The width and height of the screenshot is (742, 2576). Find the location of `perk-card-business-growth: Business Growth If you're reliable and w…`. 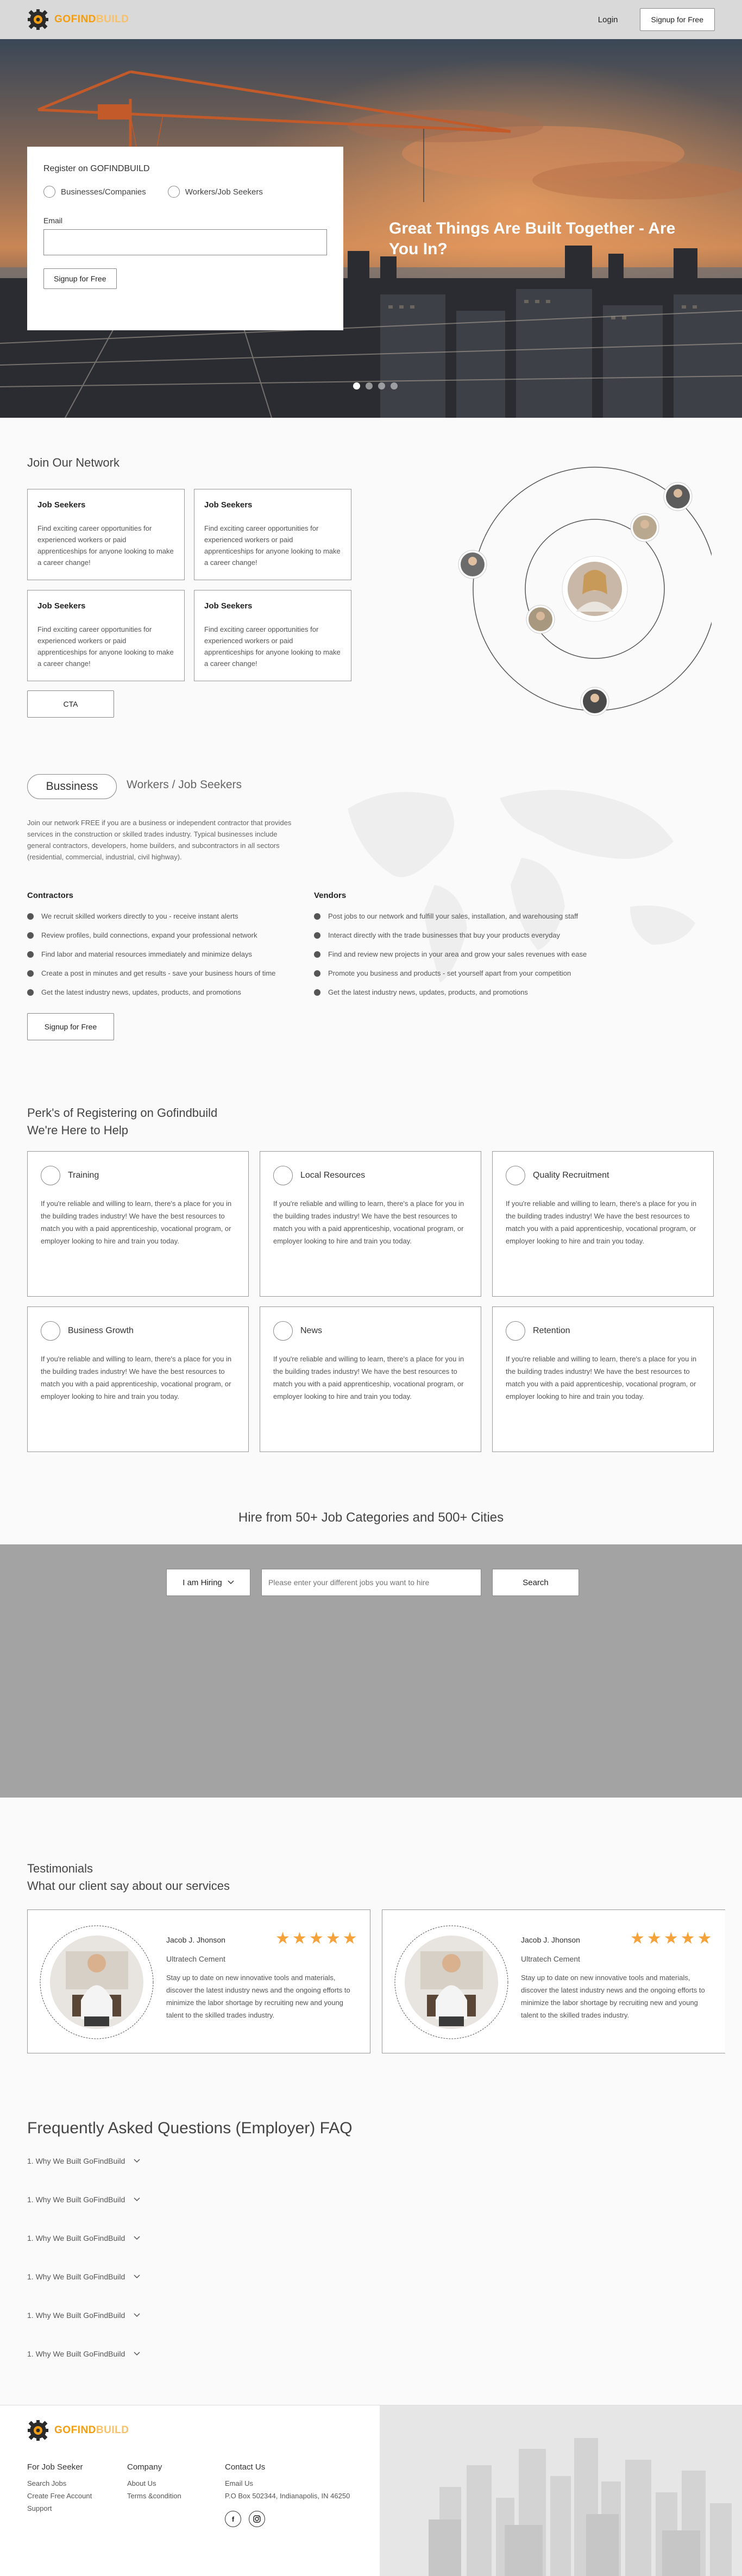

perk-card-business-growth: Business Growth If you're reliable and w… is located at coordinates (138, 1379).